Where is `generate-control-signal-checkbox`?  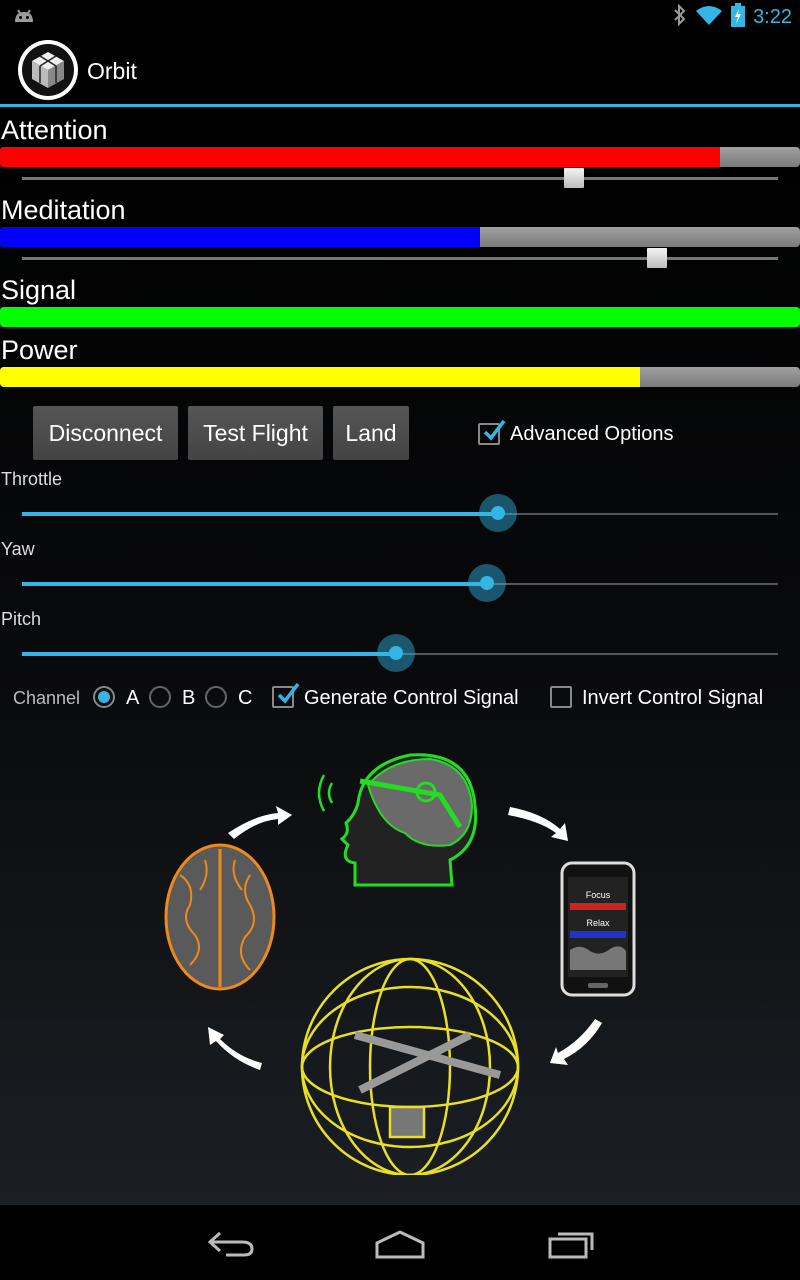
generate-control-signal-checkbox is located at coordinates (286, 695).